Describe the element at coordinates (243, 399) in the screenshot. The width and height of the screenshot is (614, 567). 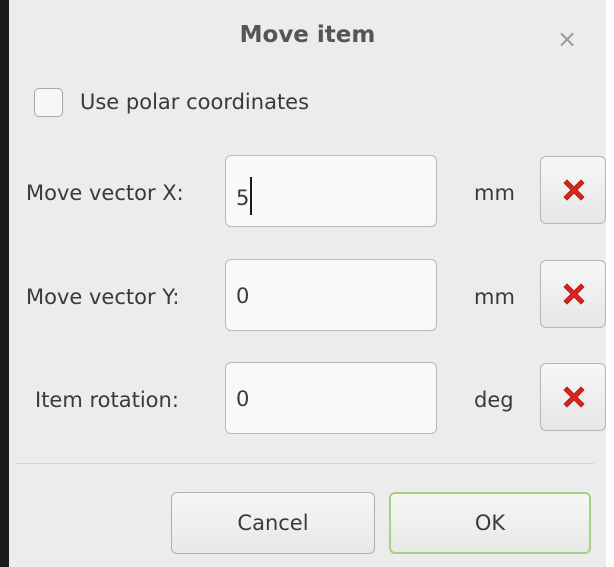
I see `item-rotation-value: 0` at that location.